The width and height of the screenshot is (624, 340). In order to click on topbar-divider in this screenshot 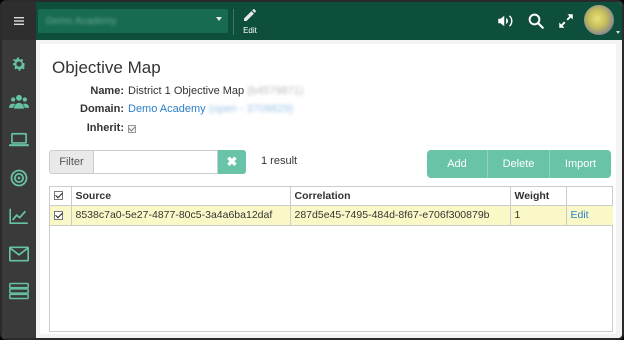, I will do `click(233, 22)`.